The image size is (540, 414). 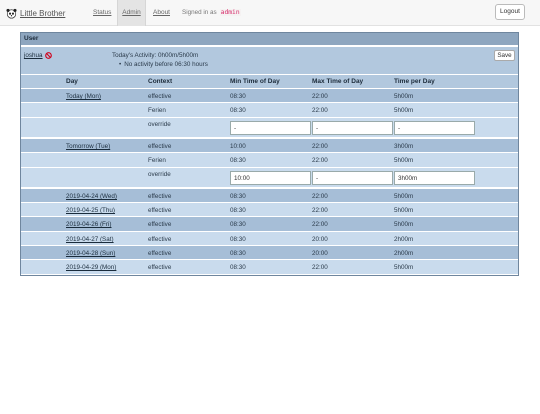 What do you see at coordinates (89, 224) in the screenshot?
I see `cell-day: 2019-04-26 (Fri)` at bounding box center [89, 224].